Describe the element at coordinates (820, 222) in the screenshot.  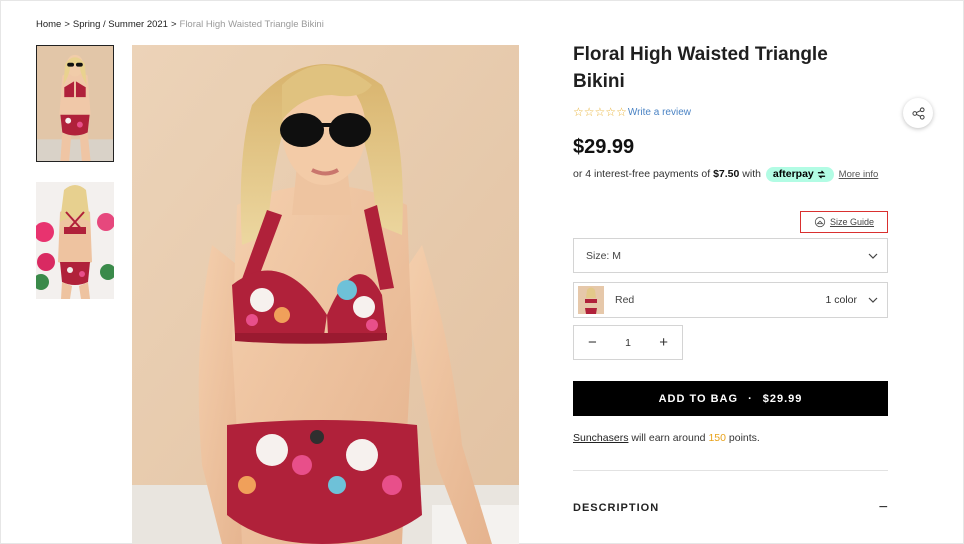
I see `hanger-icon` at that location.